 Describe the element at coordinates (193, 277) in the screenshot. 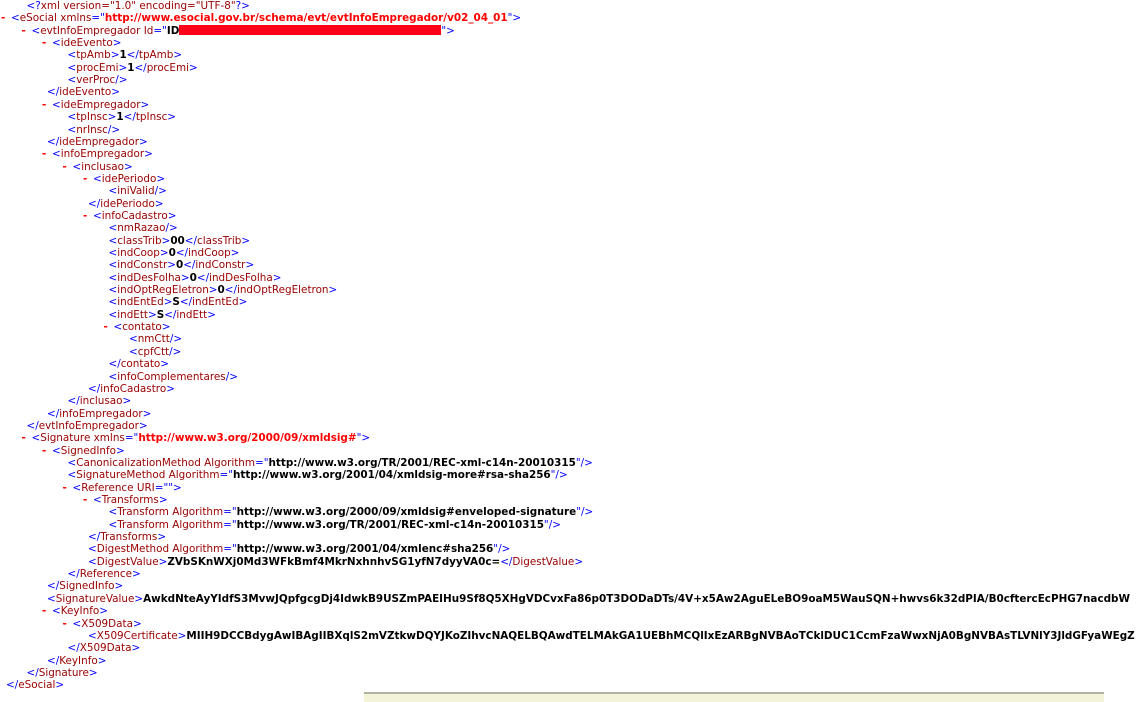

I see `xml-text-value: 0` at that location.